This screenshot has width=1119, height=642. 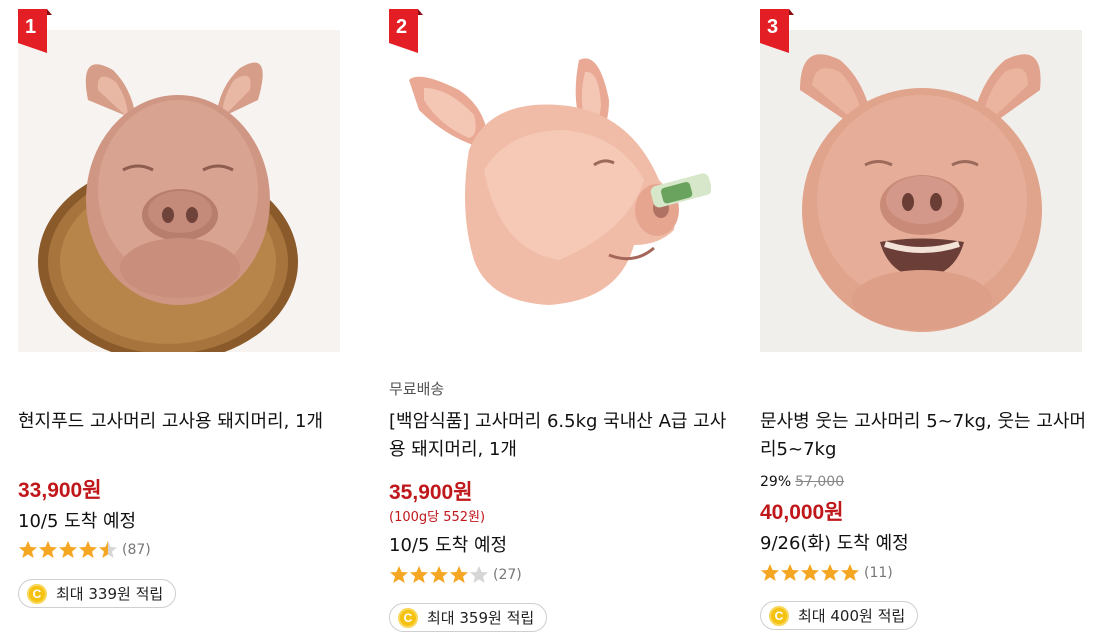 What do you see at coordinates (437, 517) in the screenshot?
I see `unit-price: (100g당 552원)` at bounding box center [437, 517].